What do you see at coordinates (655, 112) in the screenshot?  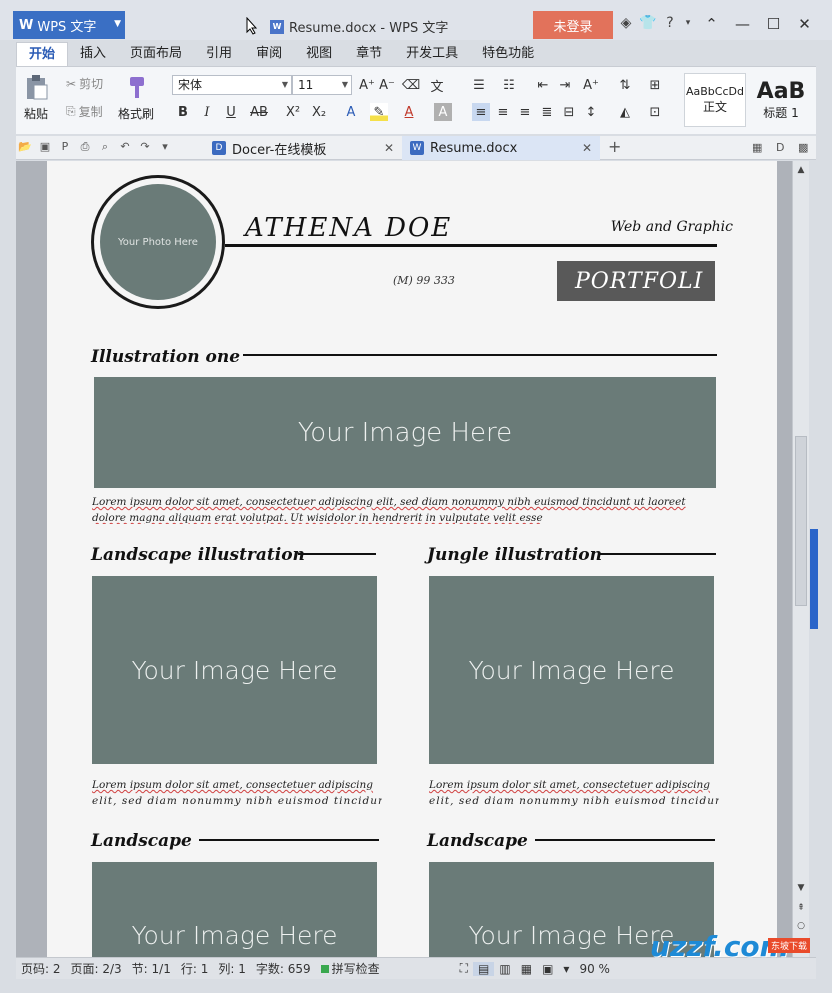 I see `borders-icon: ⊡` at bounding box center [655, 112].